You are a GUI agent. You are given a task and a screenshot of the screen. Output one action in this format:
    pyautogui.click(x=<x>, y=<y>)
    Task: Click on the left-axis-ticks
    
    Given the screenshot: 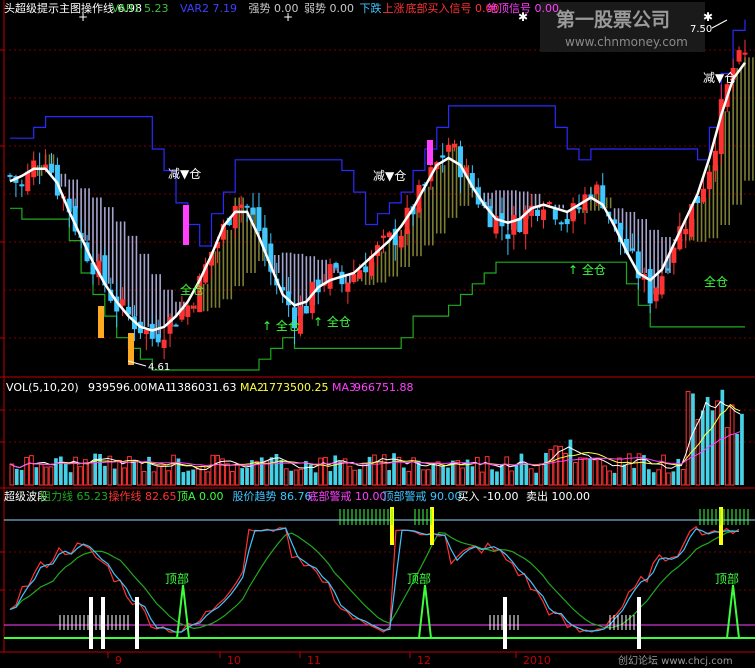 What is the action you would take?
    pyautogui.click(x=2, y=320)
    